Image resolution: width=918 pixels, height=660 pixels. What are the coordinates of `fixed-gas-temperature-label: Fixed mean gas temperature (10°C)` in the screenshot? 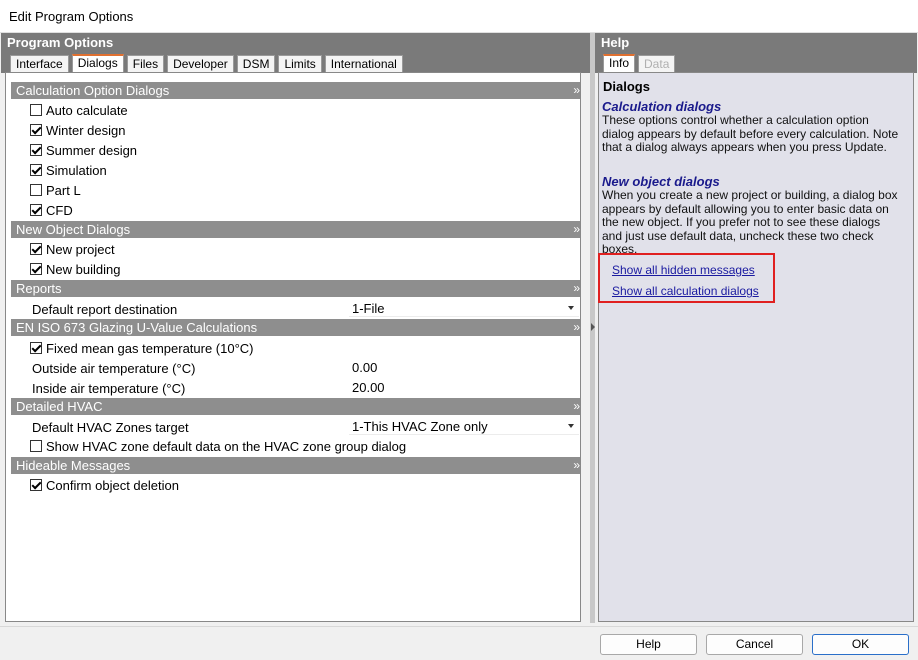 It's located at (150, 348).